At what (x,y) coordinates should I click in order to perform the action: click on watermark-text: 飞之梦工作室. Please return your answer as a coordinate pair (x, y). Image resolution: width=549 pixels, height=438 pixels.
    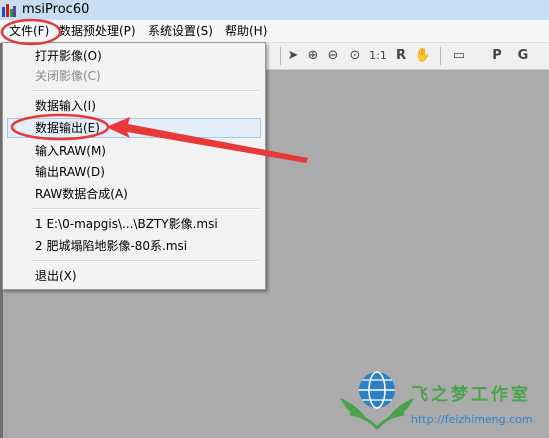
    Looking at the image, I should click on (471, 395).